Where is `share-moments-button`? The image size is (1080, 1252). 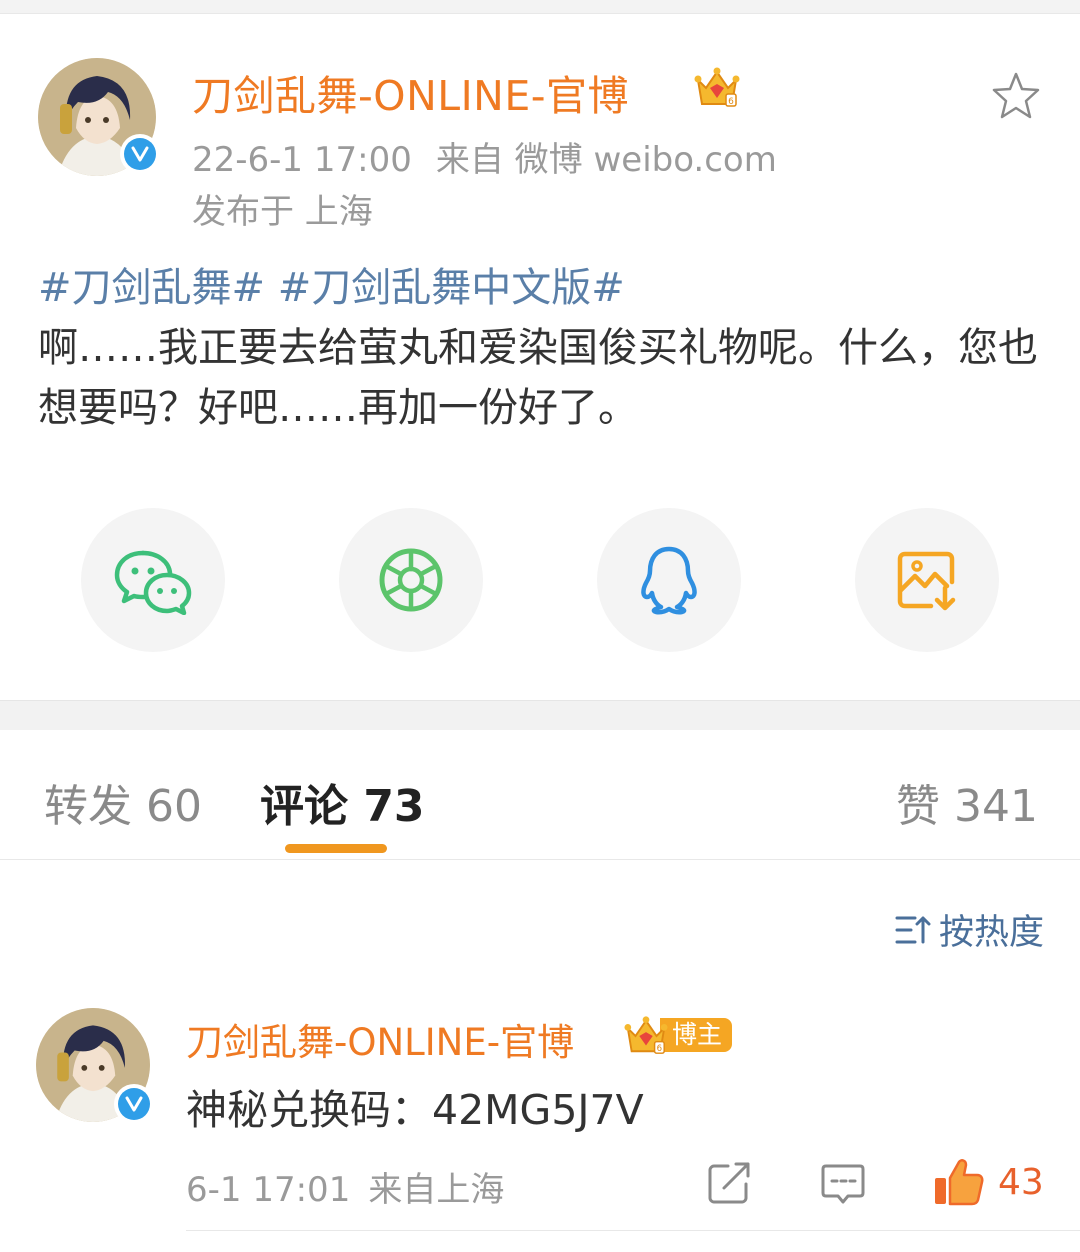
share-moments-button is located at coordinates (411, 580).